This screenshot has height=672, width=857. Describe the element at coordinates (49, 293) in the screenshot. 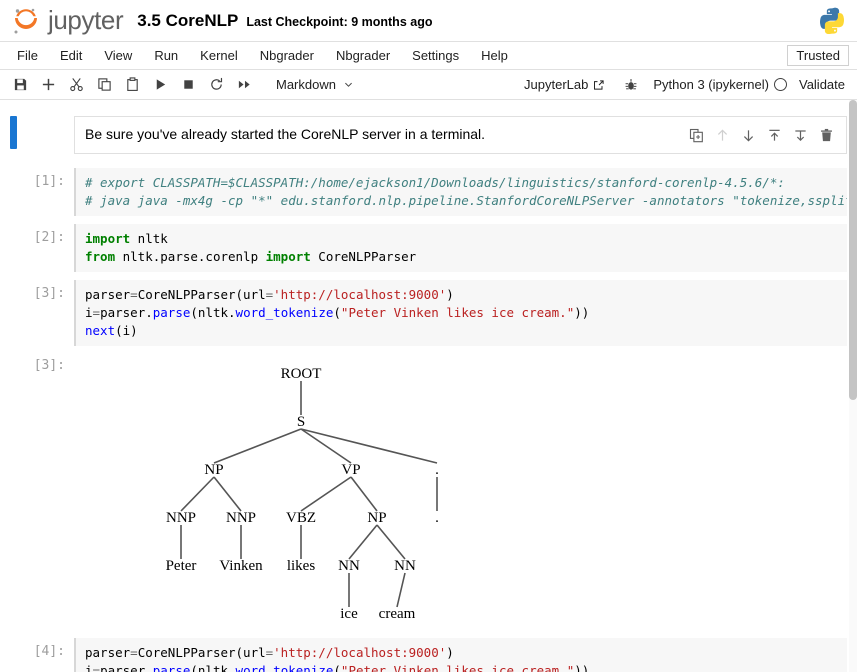

I see `cell-prompt-3: [3]:` at that location.